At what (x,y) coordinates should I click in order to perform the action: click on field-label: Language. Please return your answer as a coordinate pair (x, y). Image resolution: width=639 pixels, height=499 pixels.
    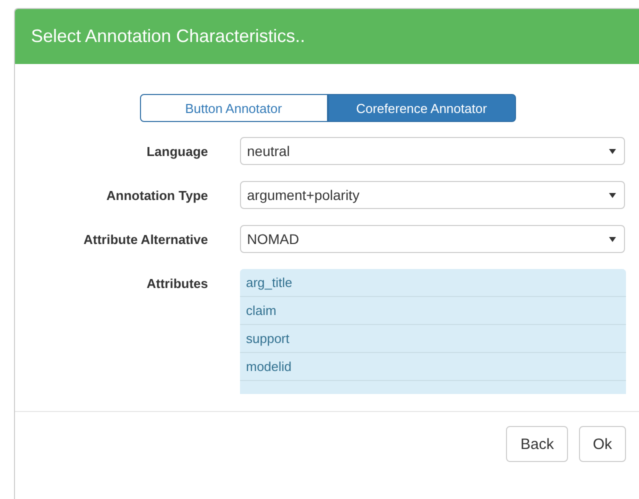
    Looking at the image, I should click on (177, 151).